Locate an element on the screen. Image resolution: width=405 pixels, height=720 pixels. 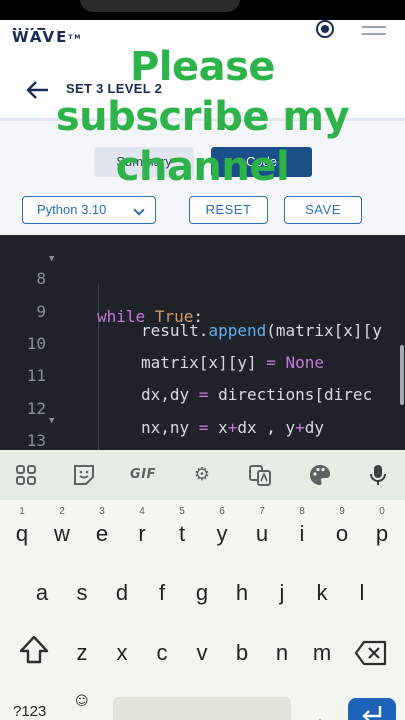
microphone-icon is located at coordinates (378, 475).